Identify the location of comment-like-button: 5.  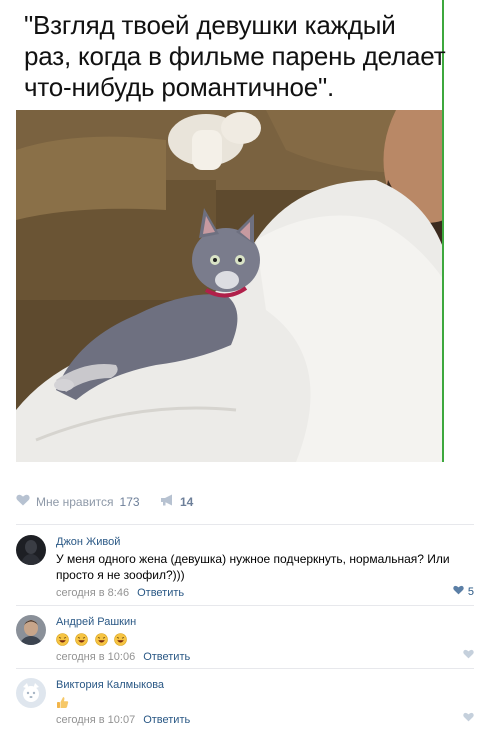
(463, 591).